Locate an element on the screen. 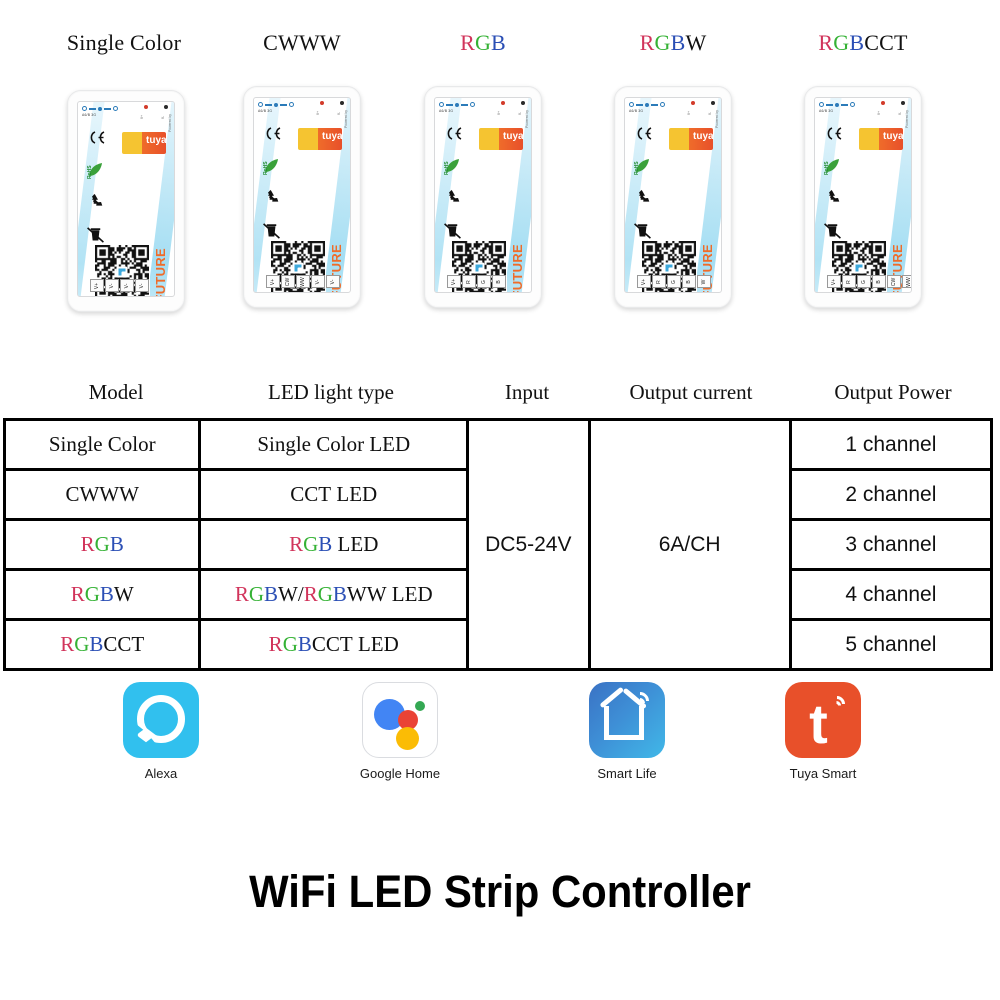  status-leds is located at coordinates (513, 103).